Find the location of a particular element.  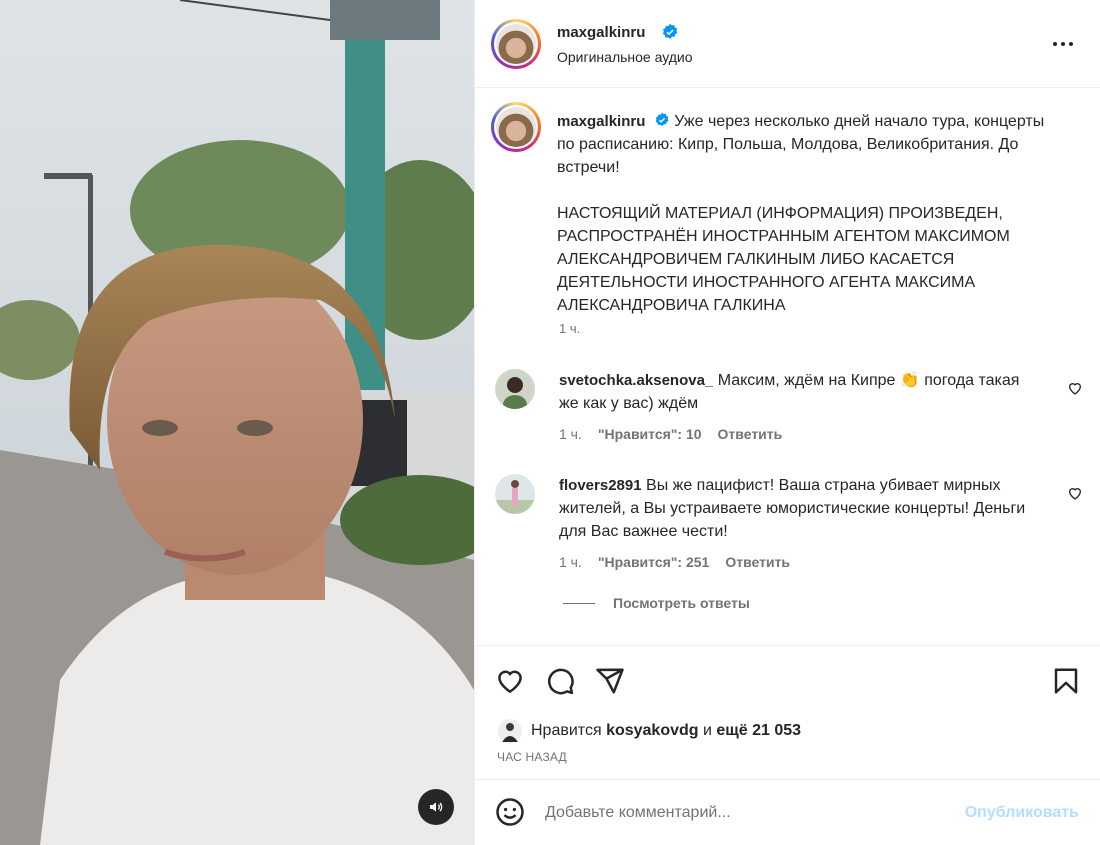

likes-count: ещё 21 053 is located at coordinates (758, 731).